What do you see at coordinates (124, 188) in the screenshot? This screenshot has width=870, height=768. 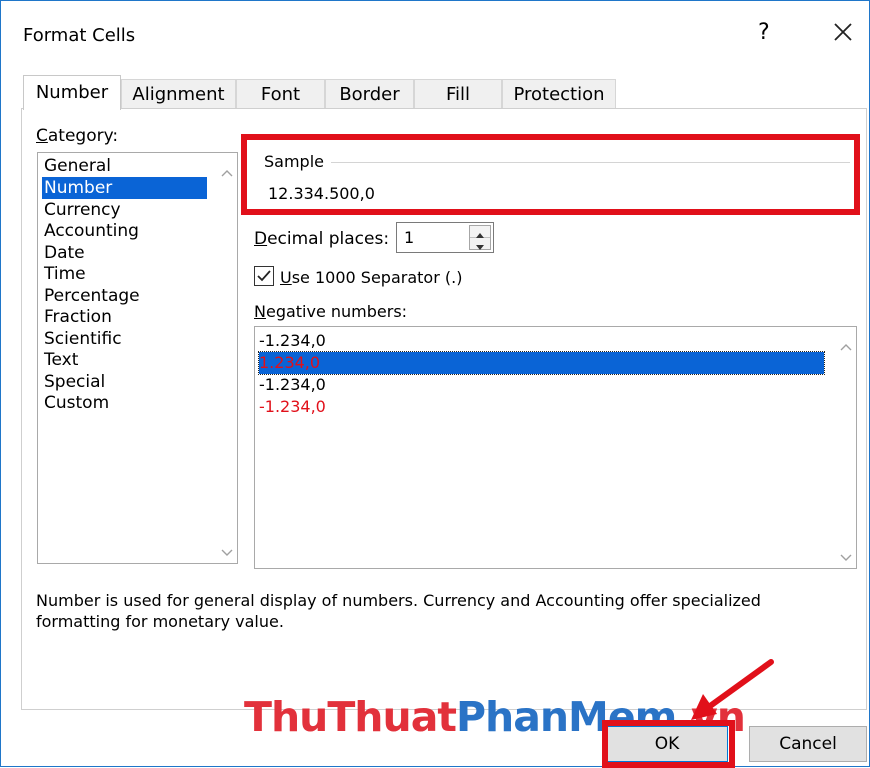 I see `category-item-number: Number` at bounding box center [124, 188].